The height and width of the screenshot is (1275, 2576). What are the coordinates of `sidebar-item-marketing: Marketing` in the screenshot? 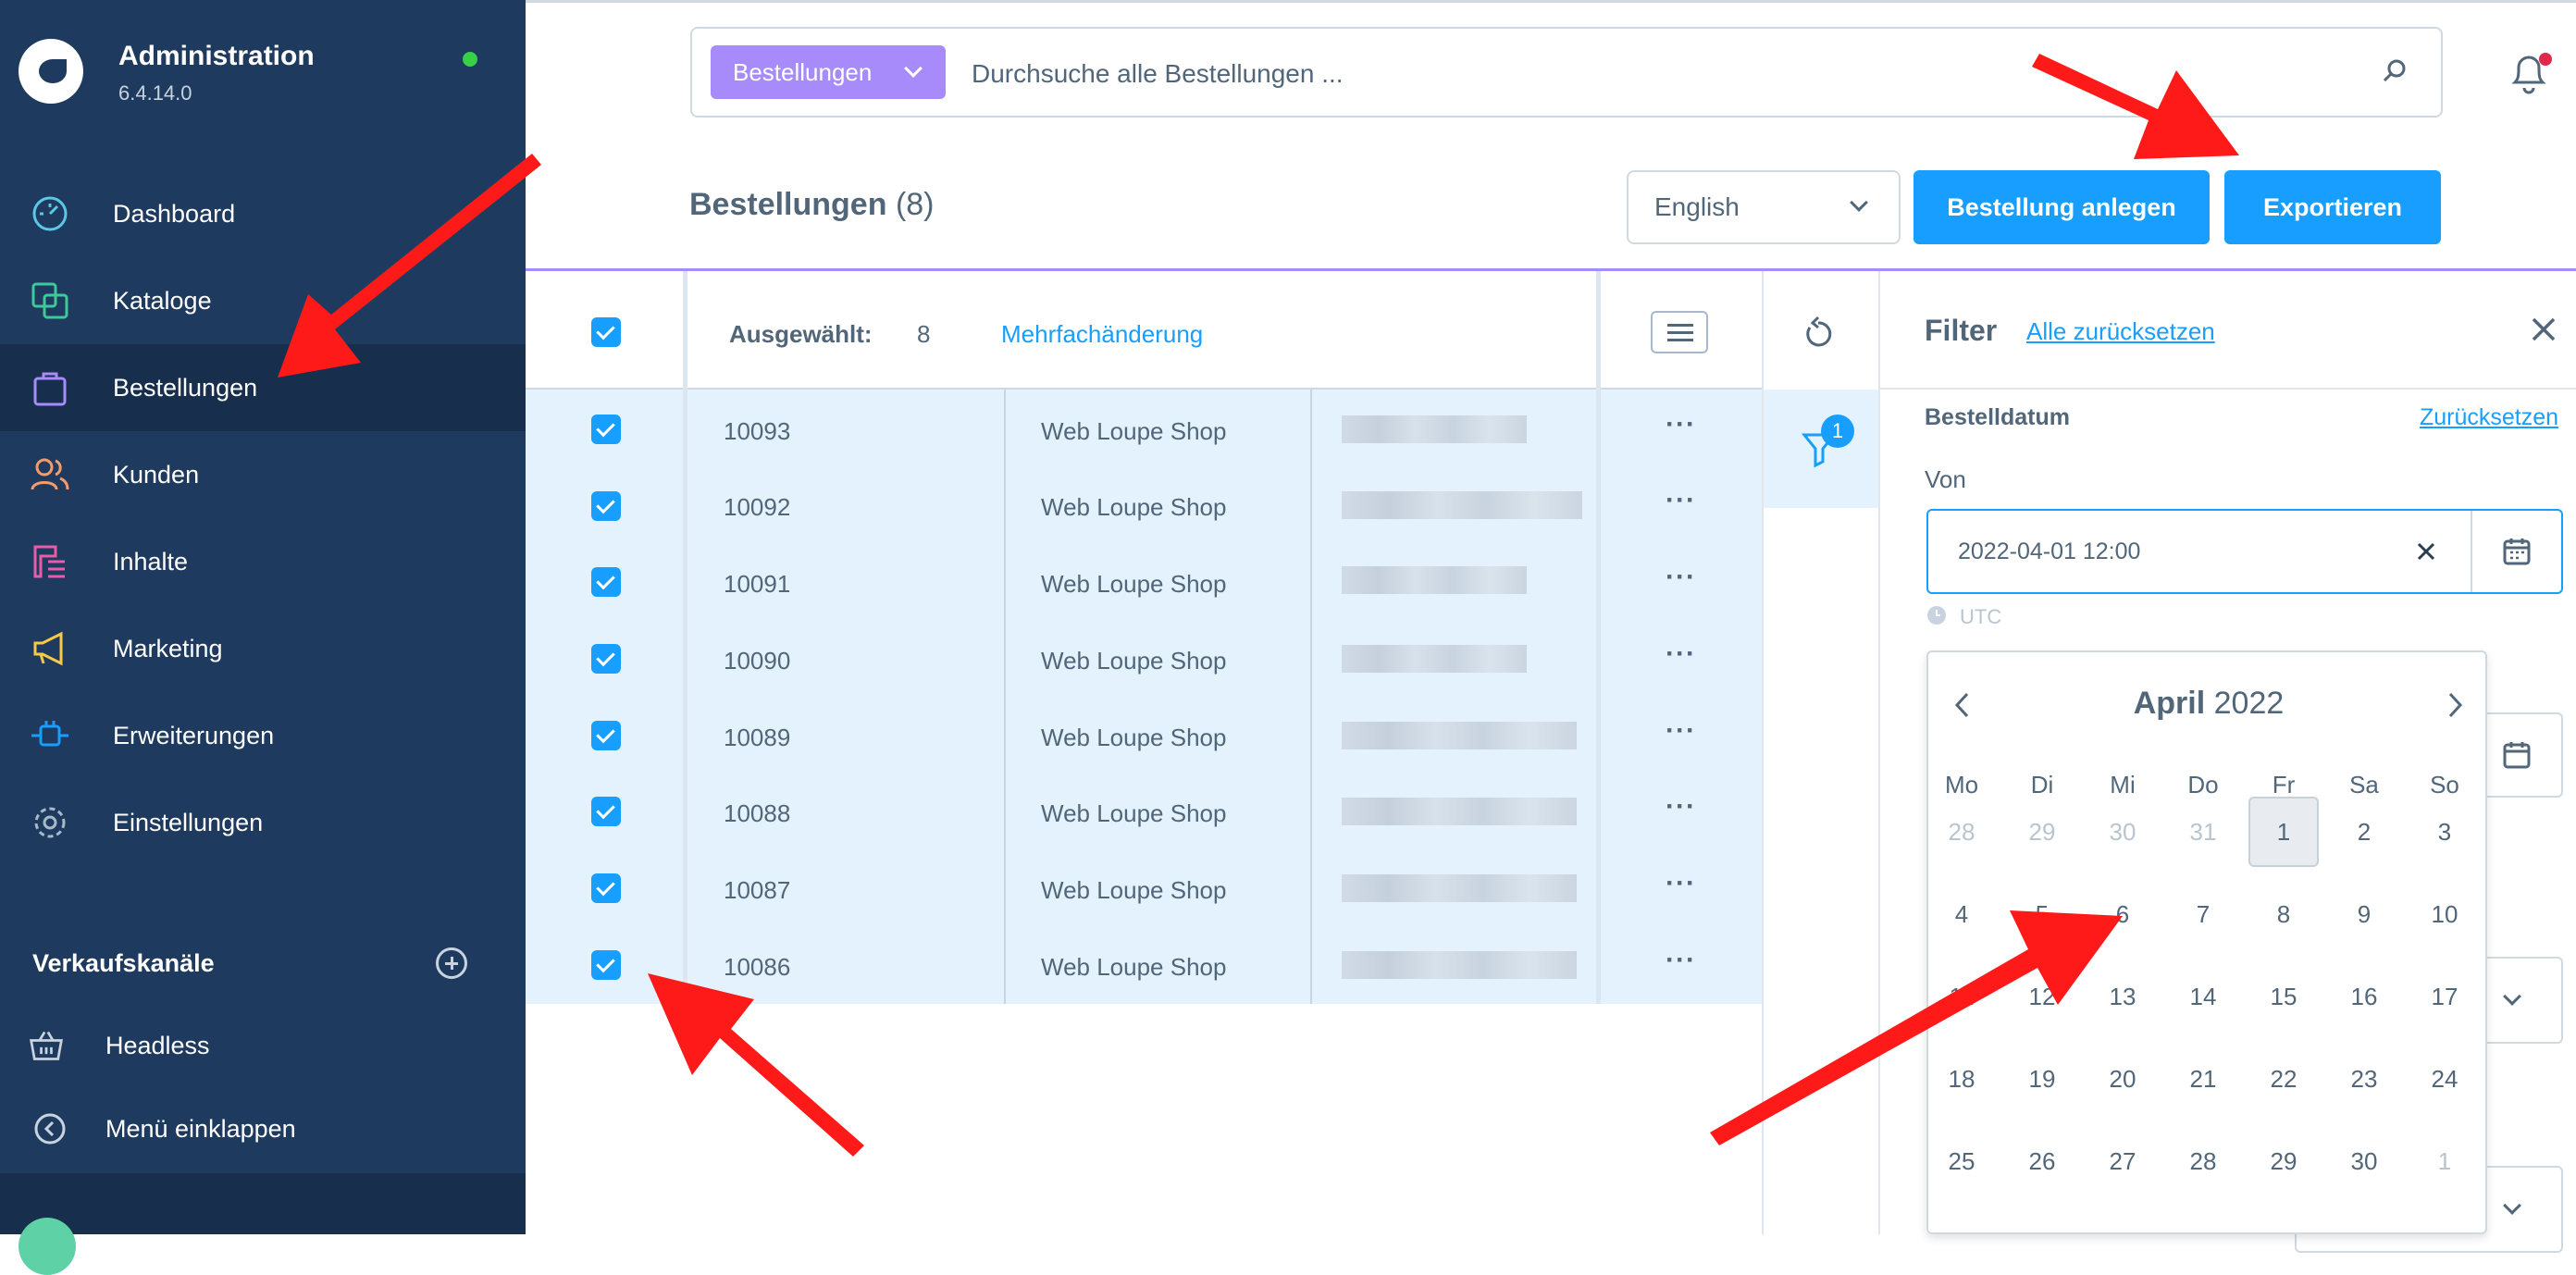 It's located at (263, 648).